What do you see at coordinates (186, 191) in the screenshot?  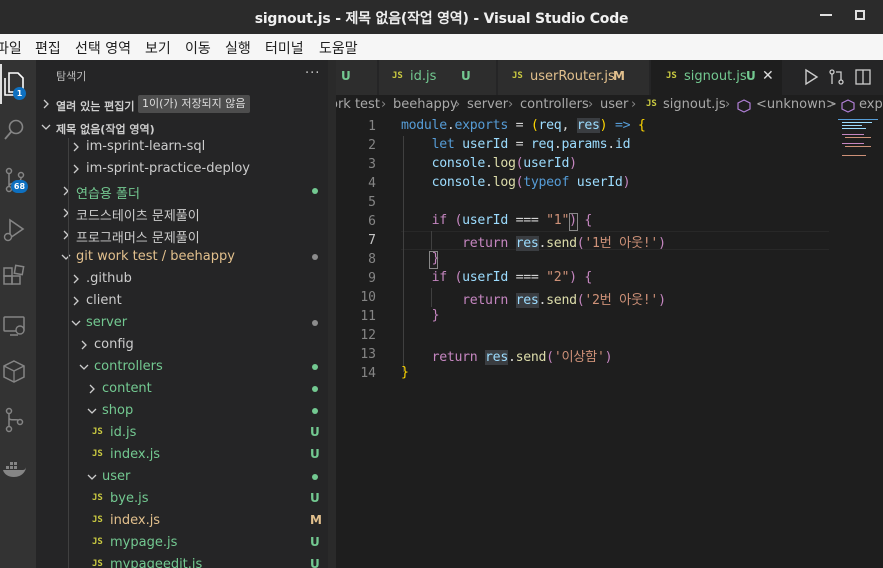 I see `tree-folder: 연습용 폴더` at bounding box center [186, 191].